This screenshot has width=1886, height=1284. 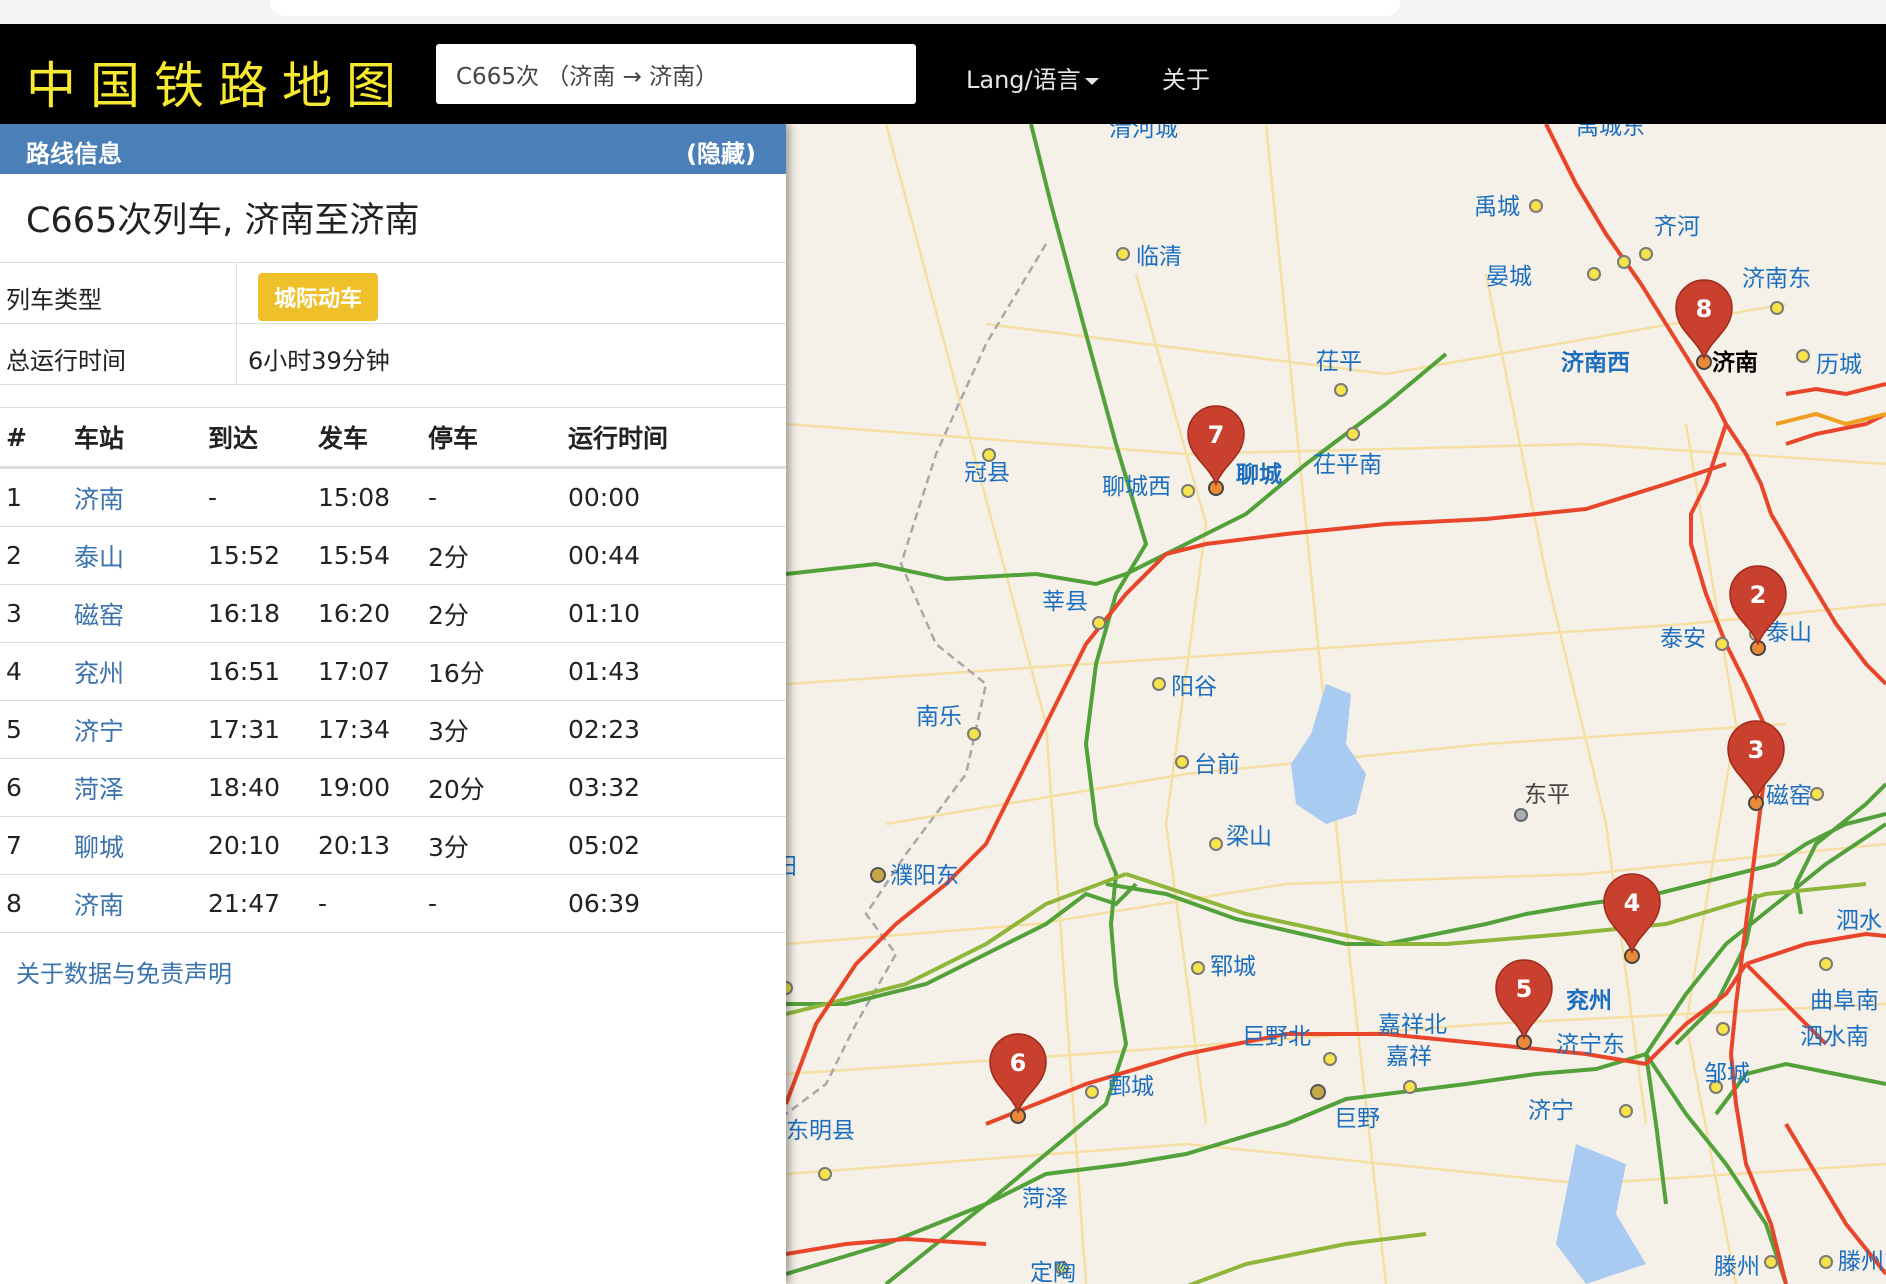 What do you see at coordinates (677, 729) in the screenshot?
I see `cell-elapsed: 02:23` at bounding box center [677, 729].